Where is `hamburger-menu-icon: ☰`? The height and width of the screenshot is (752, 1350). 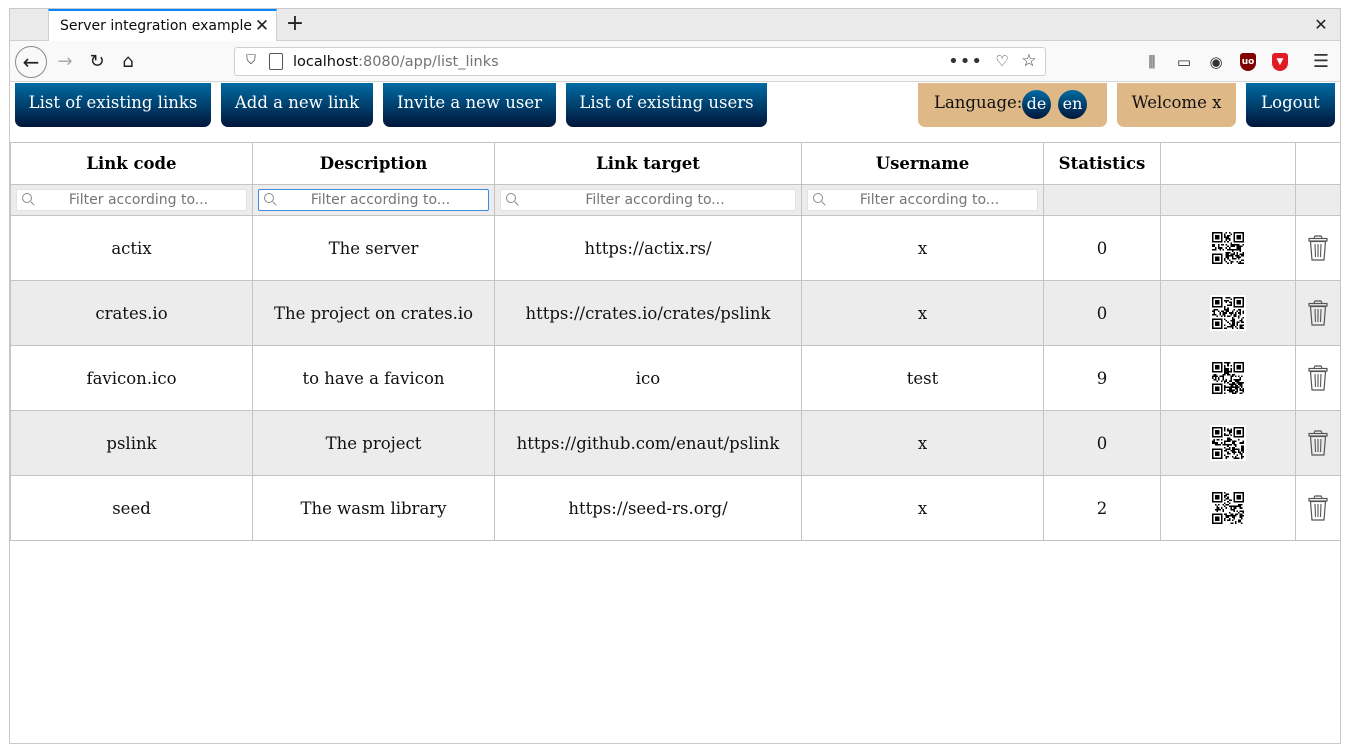
hamburger-menu-icon: ☰ is located at coordinates (1321, 62).